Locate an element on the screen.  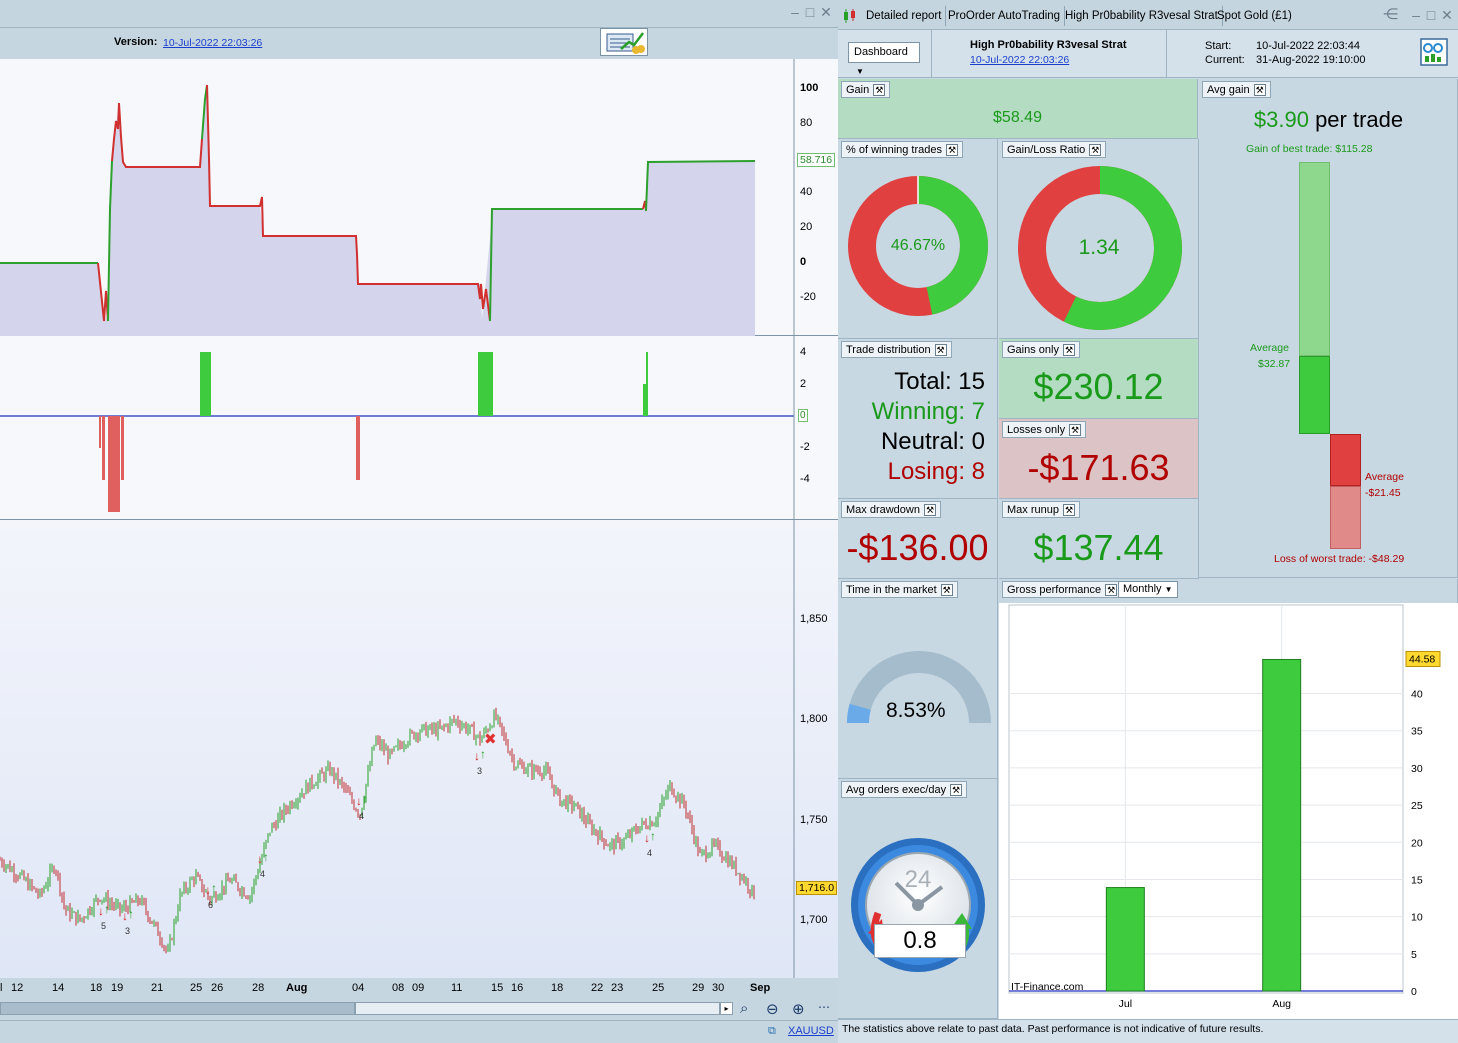
gains-only-value: $230.12 is located at coordinates (1098, 386).